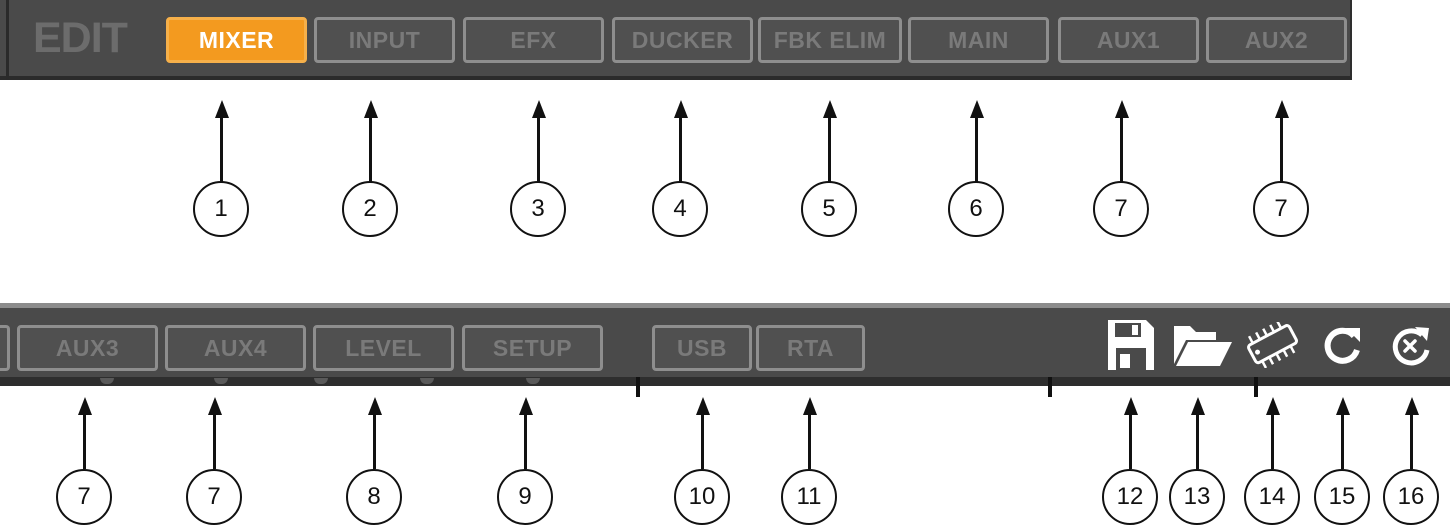  I want to click on callout-marker: 12, so click(1130, 497).